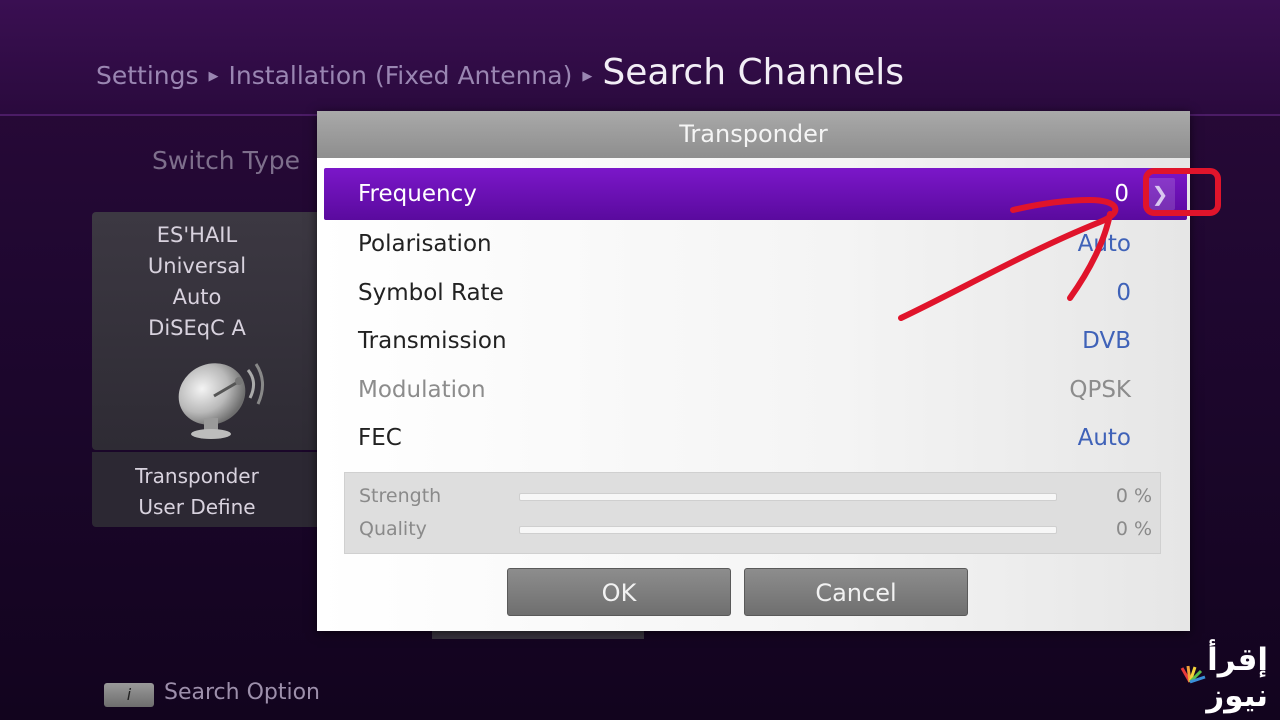 The width and height of the screenshot is (1280, 720). I want to click on diseqc-port: DiSEqC A, so click(197, 328).